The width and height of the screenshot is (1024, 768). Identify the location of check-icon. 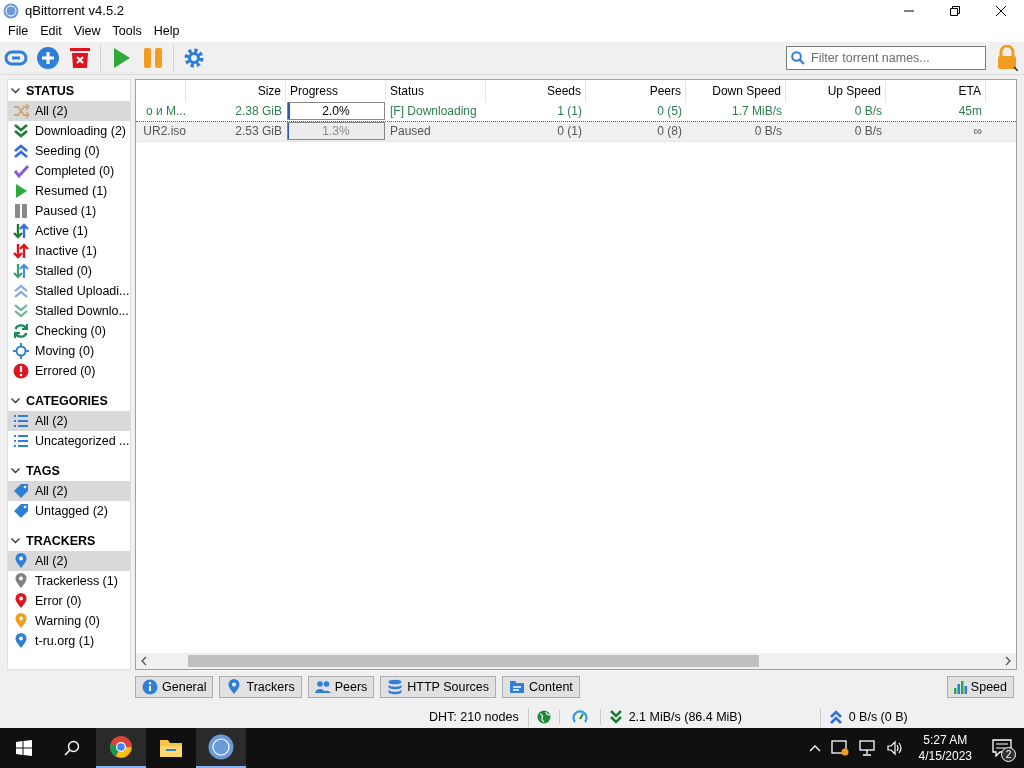
(21, 171).